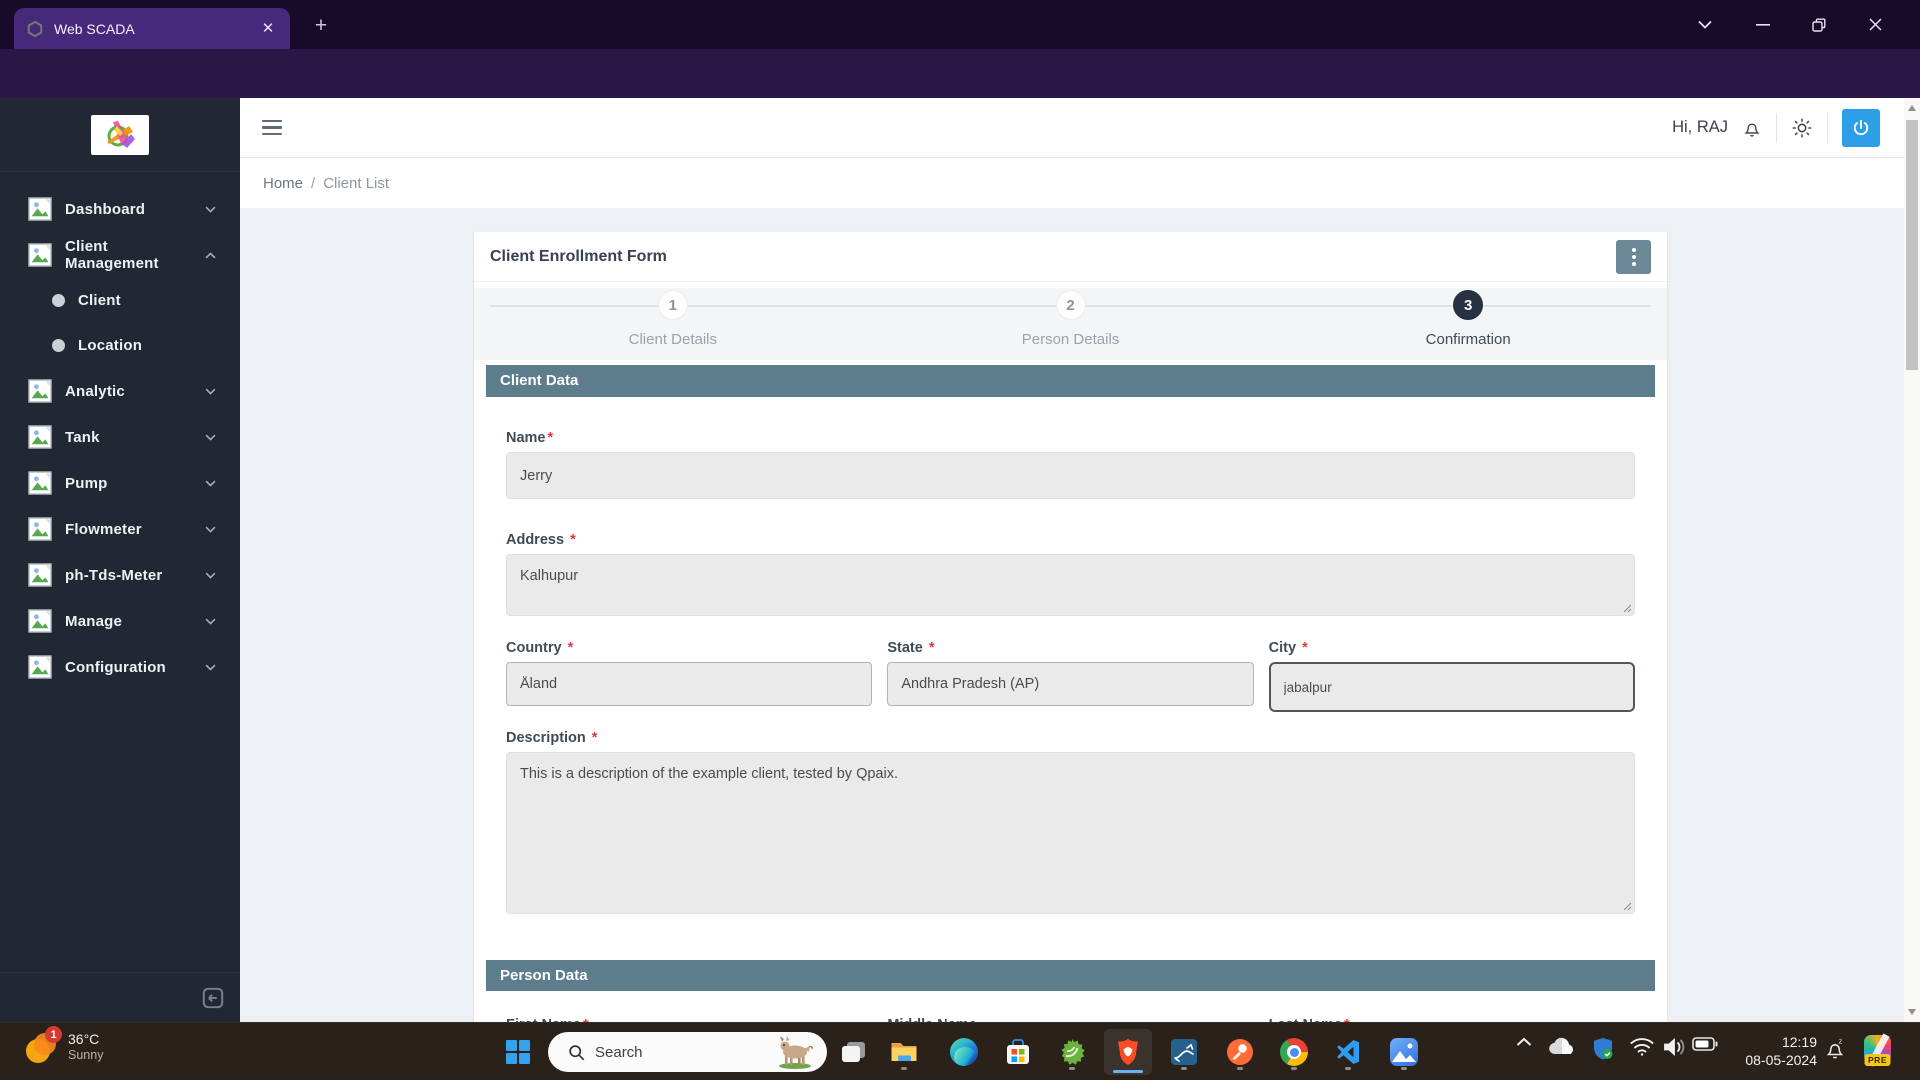 This screenshot has width=1920, height=1080. I want to click on new-tab-button: +, so click(321, 27).